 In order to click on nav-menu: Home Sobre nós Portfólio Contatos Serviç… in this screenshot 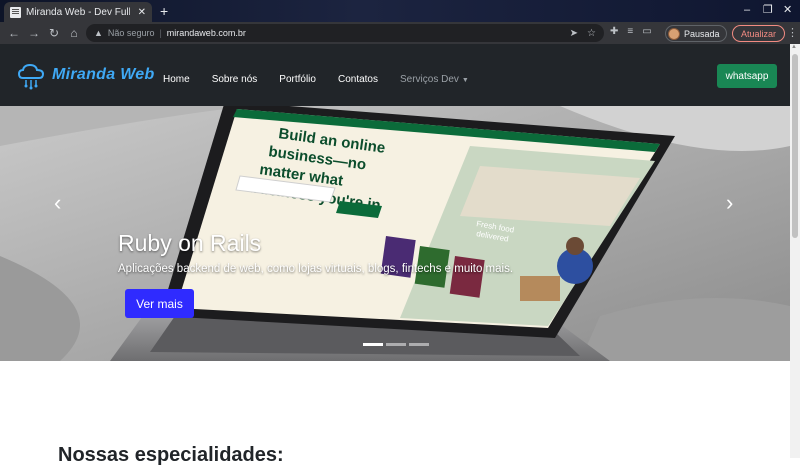, I will do `click(327, 79)`.